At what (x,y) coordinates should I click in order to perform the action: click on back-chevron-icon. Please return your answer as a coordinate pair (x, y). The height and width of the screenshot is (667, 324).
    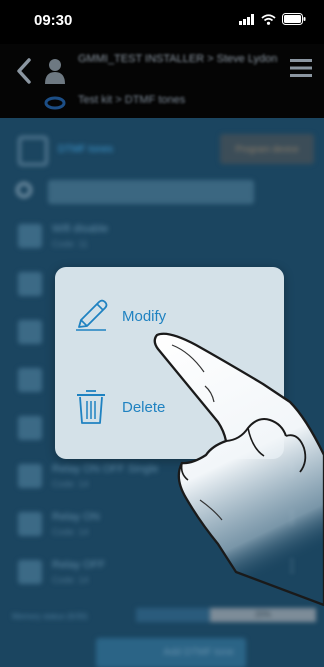
    Looking at the image, I should click on (24, 71).